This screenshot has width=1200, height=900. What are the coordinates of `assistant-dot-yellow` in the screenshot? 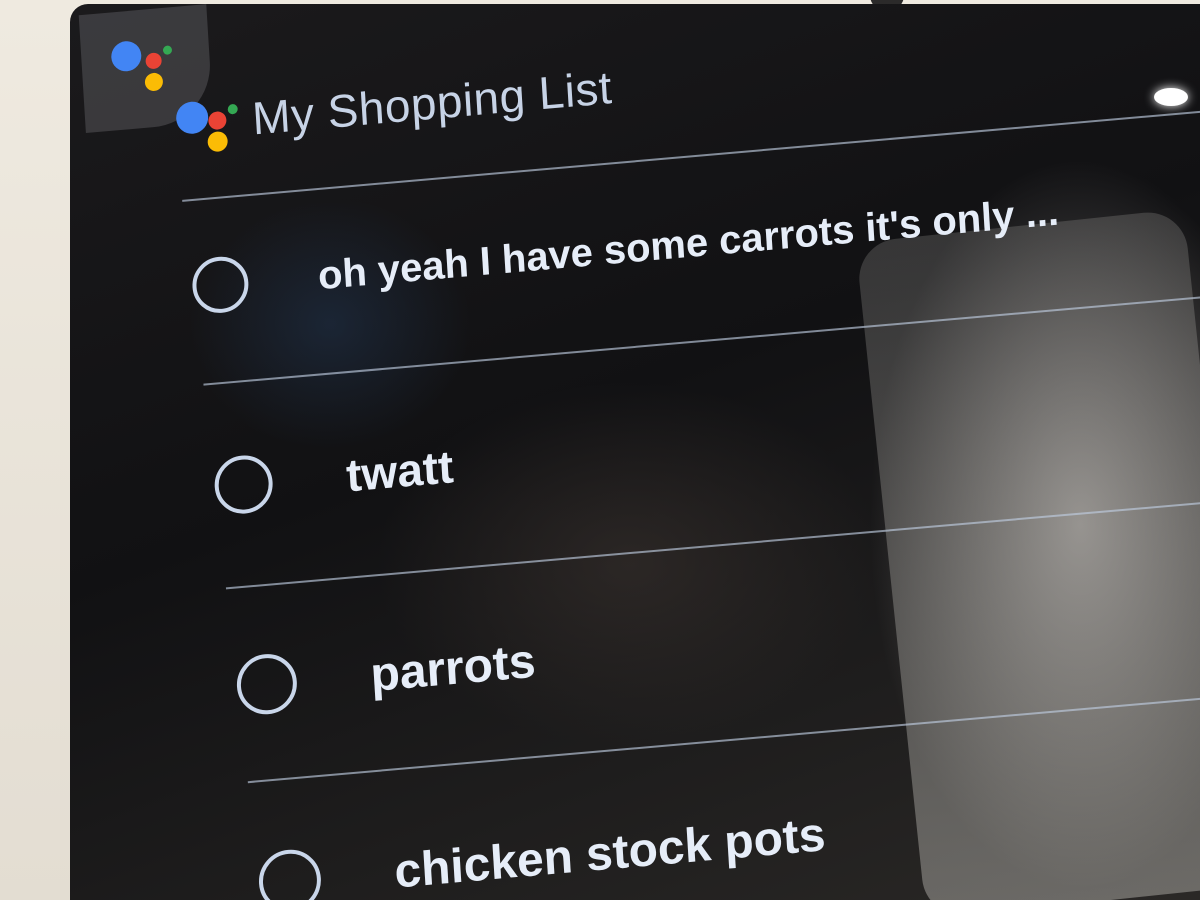 It's located at (154, 82).